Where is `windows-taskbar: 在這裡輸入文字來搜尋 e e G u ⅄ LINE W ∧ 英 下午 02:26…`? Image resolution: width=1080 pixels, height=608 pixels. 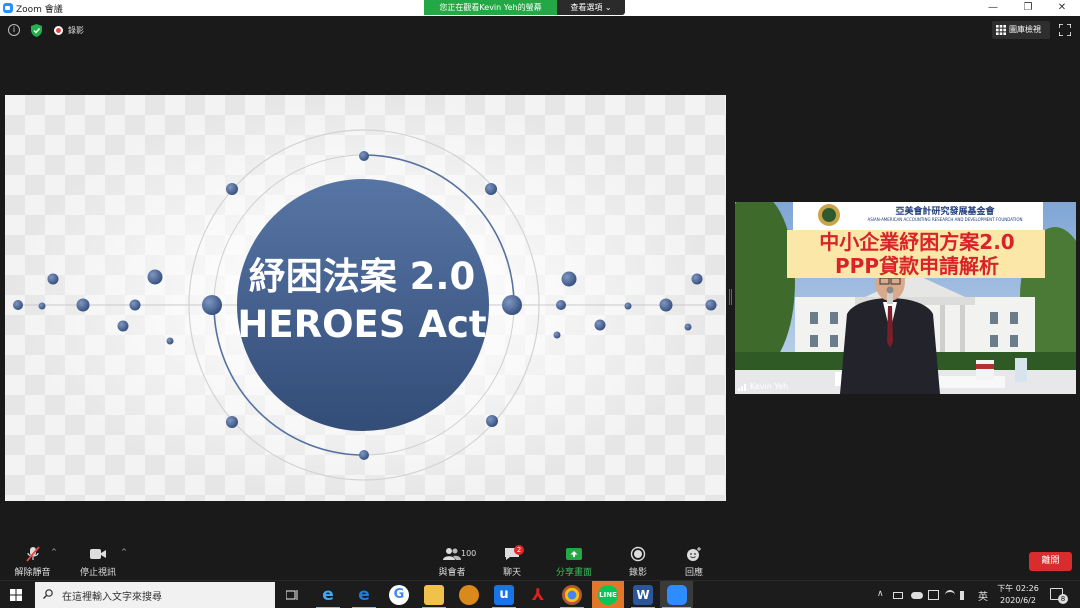 windows-taskbar: 在這裡輸入文字來搜尋 e e G u ⅄ LINE W ∧ 英 下午 02:26… is located at coordinates (540, 594).